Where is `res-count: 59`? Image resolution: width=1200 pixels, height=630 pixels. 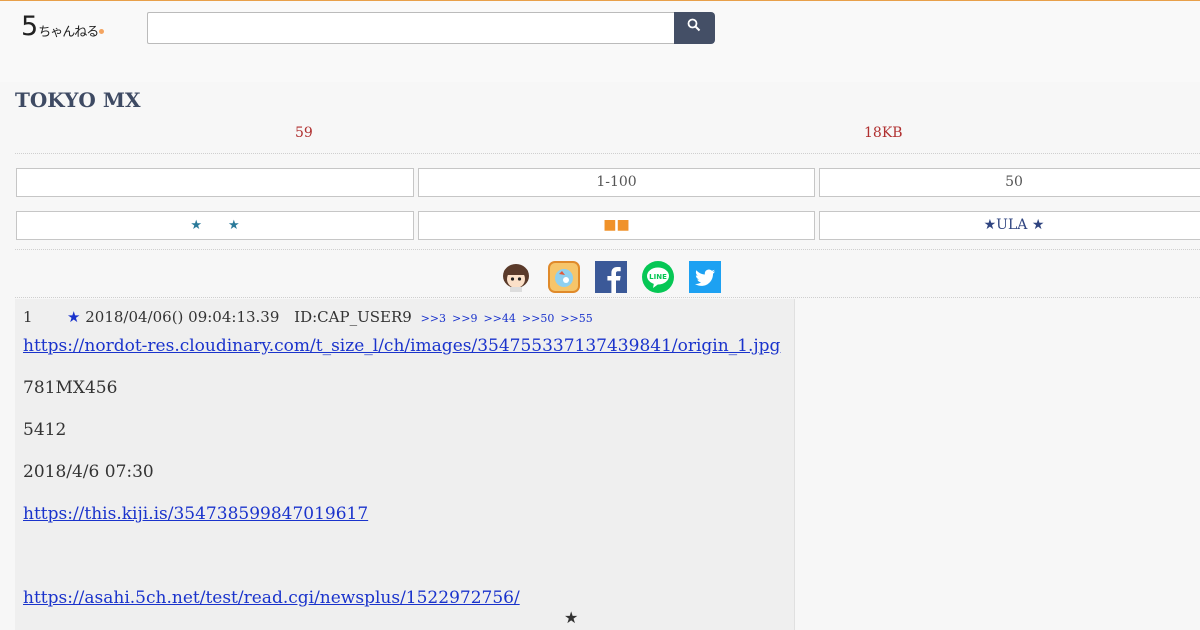
res-count: 59 is located at coordinates (304, 133).